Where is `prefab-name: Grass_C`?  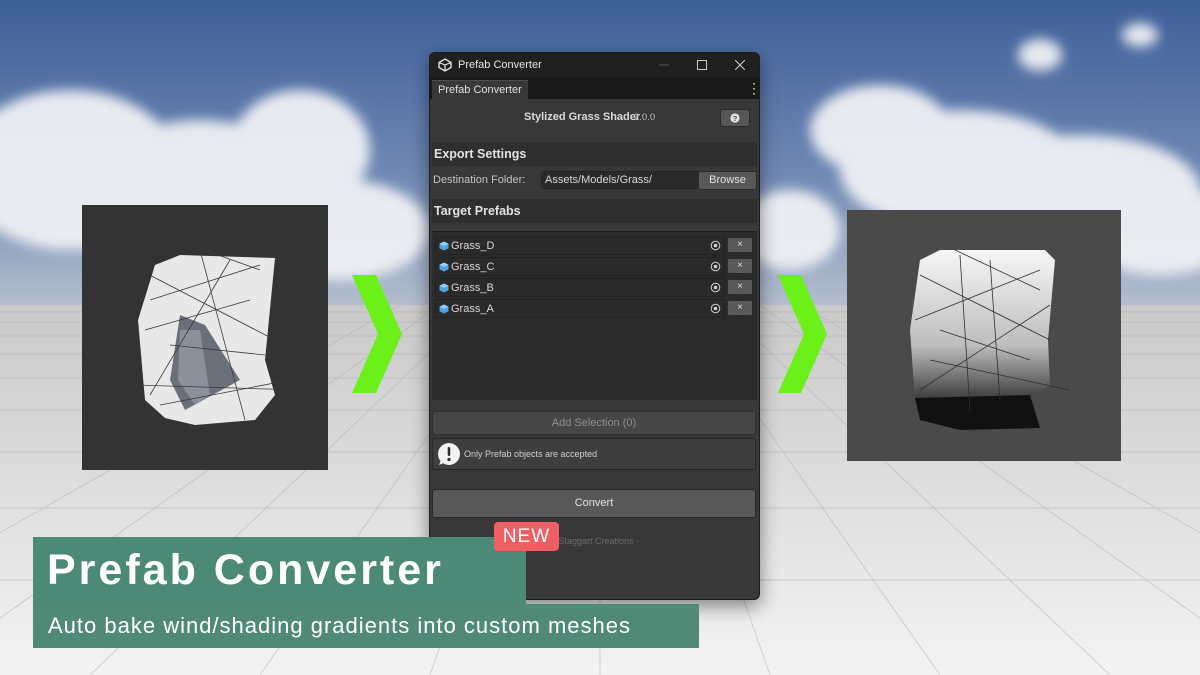
prefab-name: Grass_C is located at coordinates (473, 266).